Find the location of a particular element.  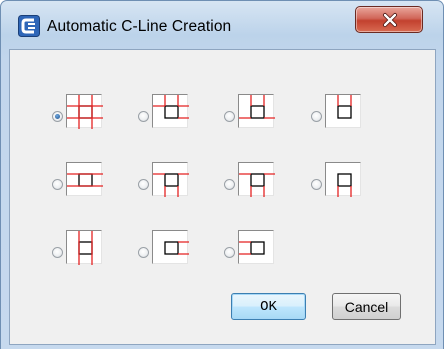

cline-top-vertical-icon is located at coordinates (343, 111).